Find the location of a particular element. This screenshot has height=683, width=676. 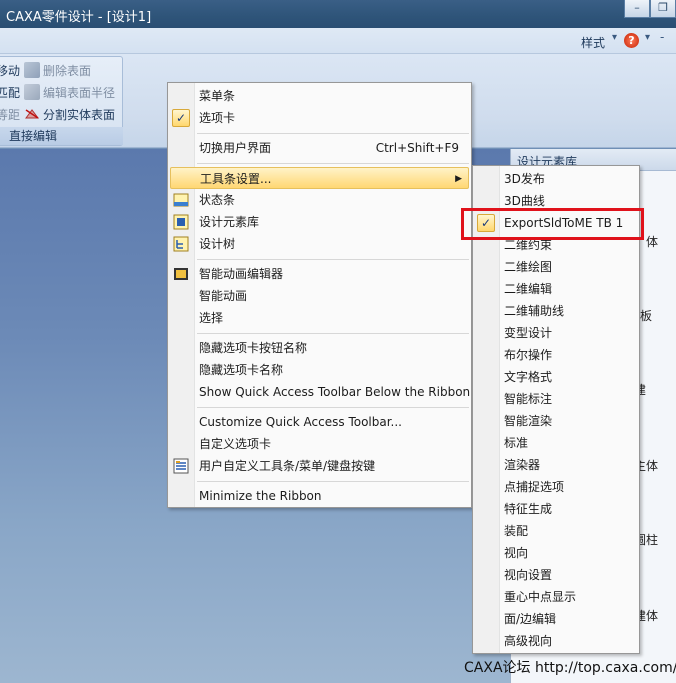

menu-item-animation-editor: 智能动画编辑器 is located at coordinates (319, 274).